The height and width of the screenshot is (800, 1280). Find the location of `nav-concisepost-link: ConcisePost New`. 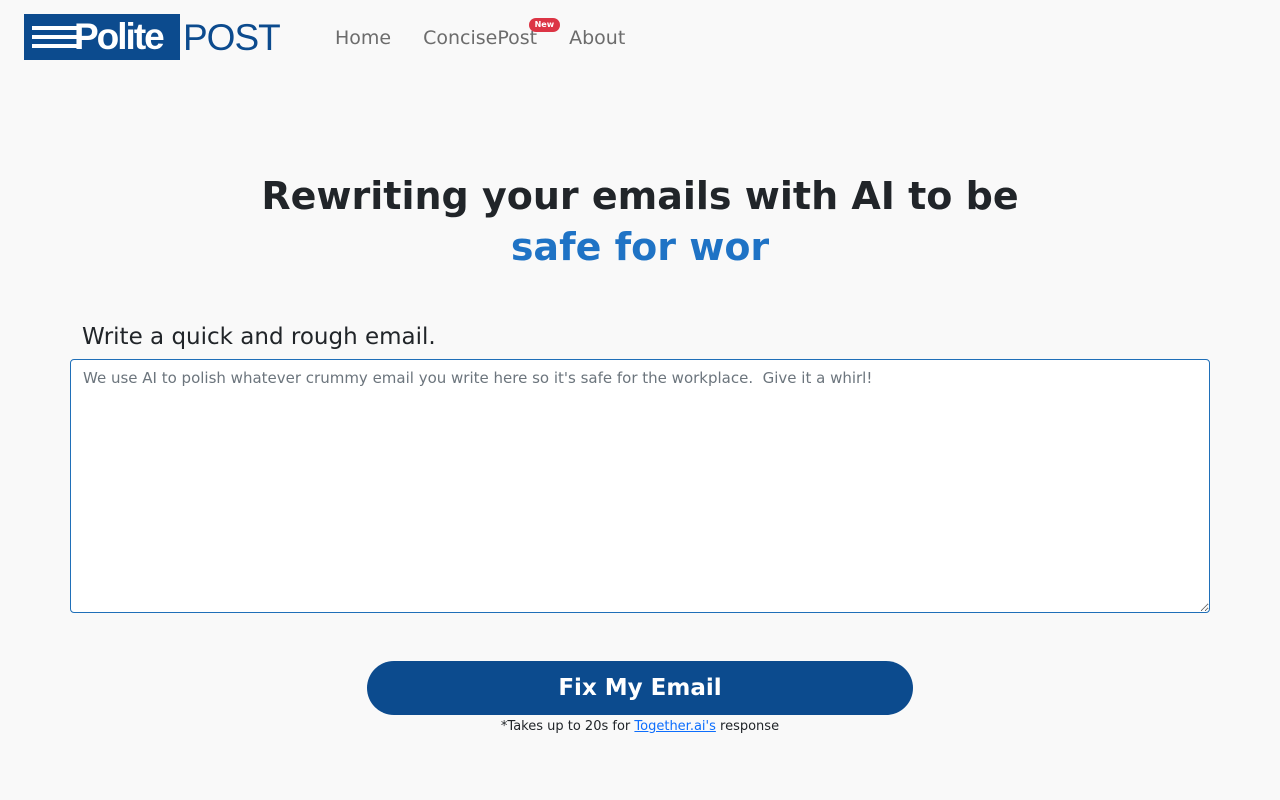

nav-concisepost-link: ConcisePost New is located at coordinates (492, 34).